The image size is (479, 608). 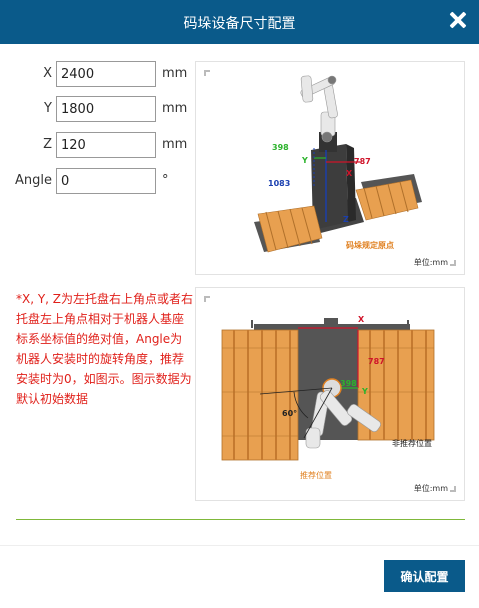 What do you see at coordinates (370, 245) in the screenshot?
I see `origin-label: 码垛规定原点` at bounding box center [370, 245].